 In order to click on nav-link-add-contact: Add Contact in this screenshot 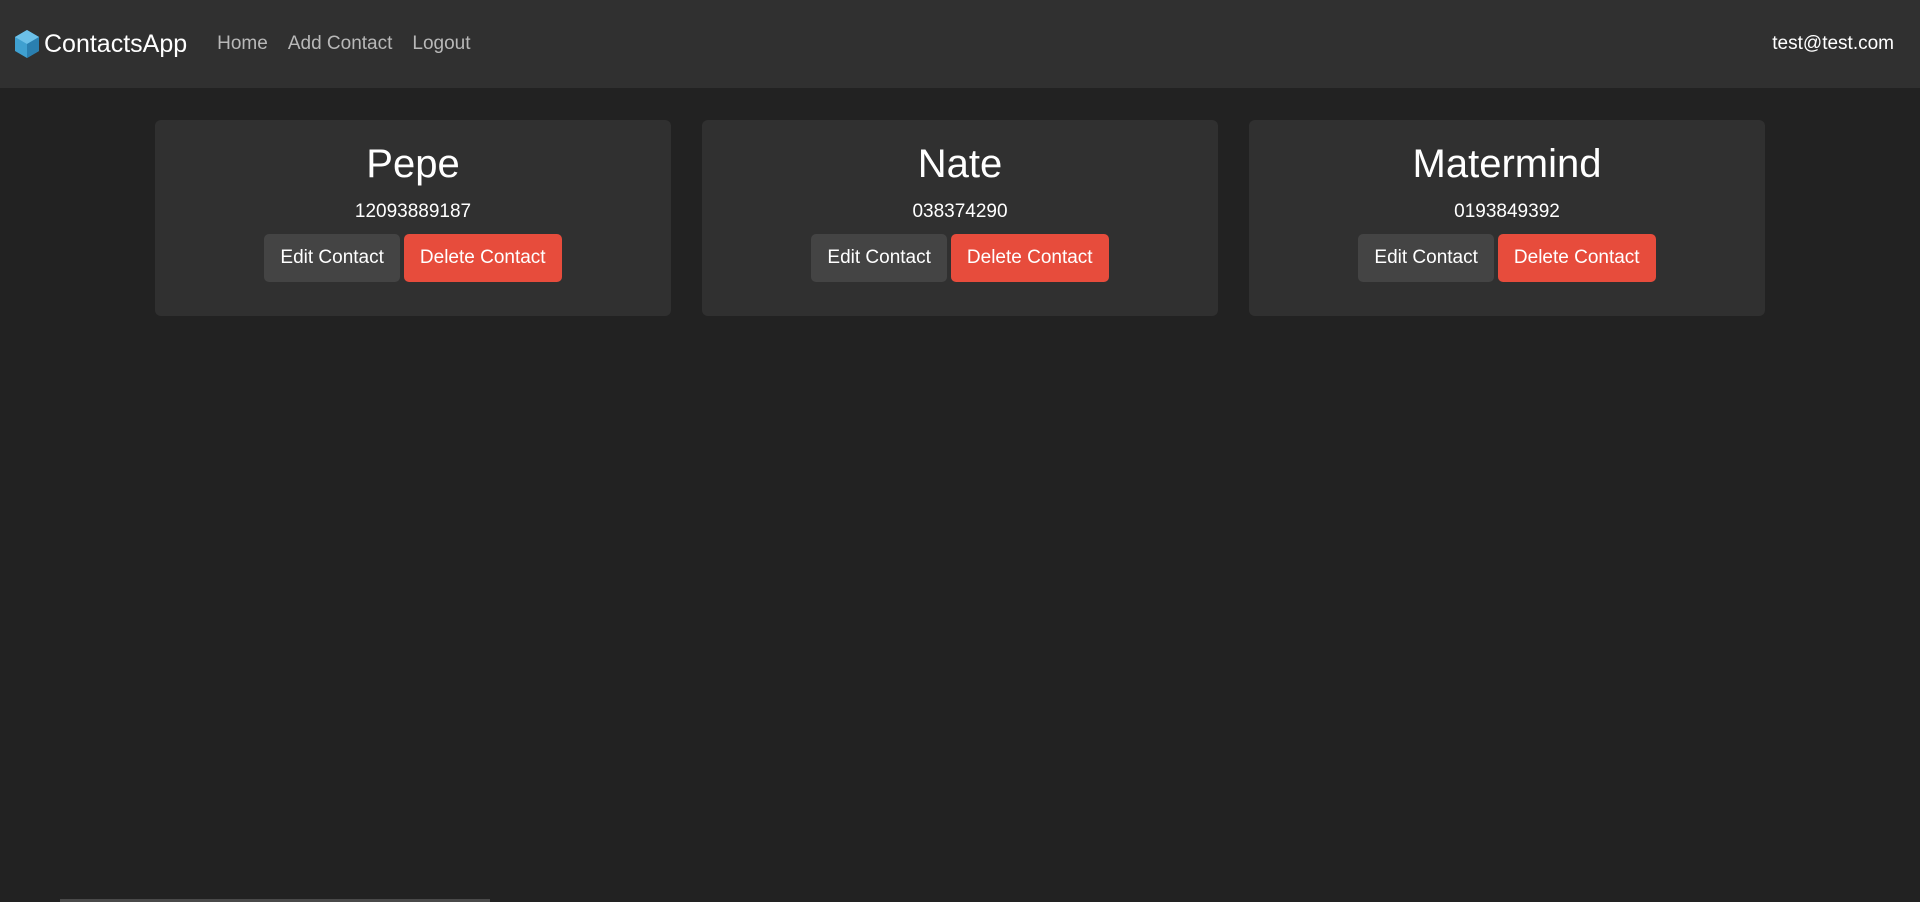, I will do `click(340, 44)`.